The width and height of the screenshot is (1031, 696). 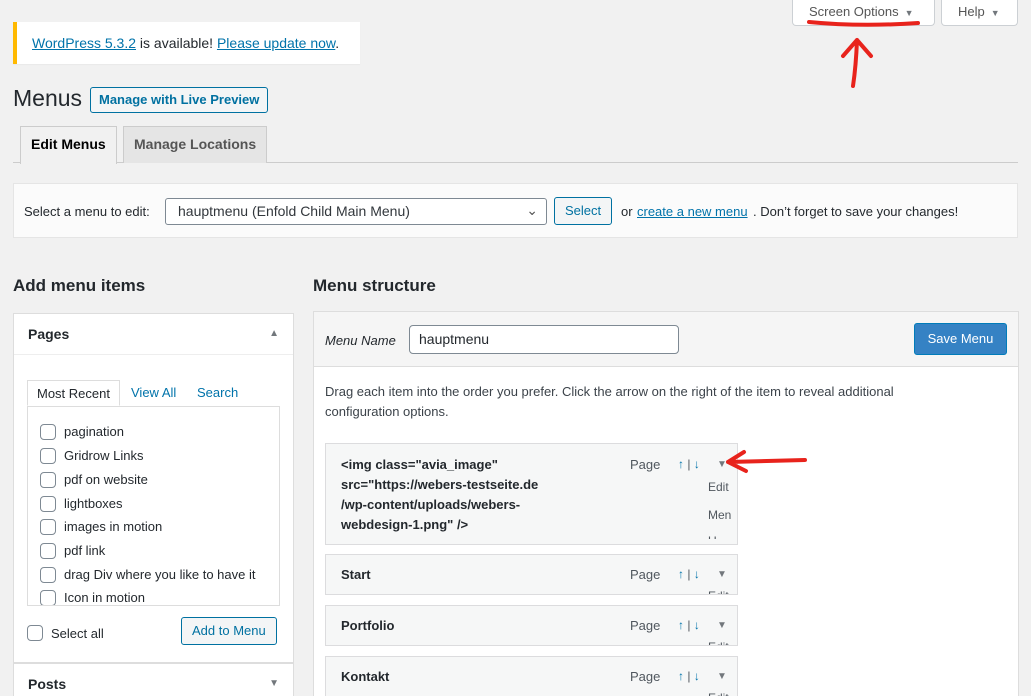 I want to click on annotation-up-arrow, so click(x=857, y=63).